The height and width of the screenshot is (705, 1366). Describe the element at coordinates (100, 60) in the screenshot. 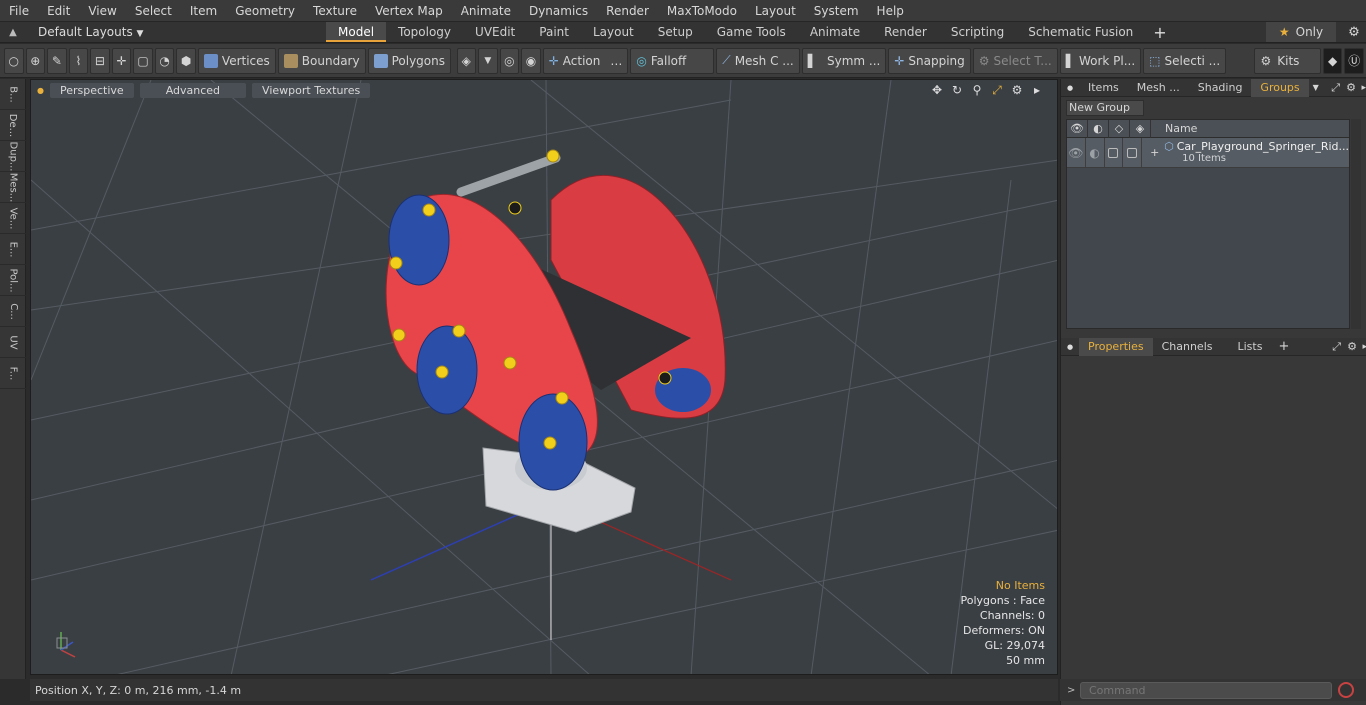

I see `align-icon: ⊟` at that location.